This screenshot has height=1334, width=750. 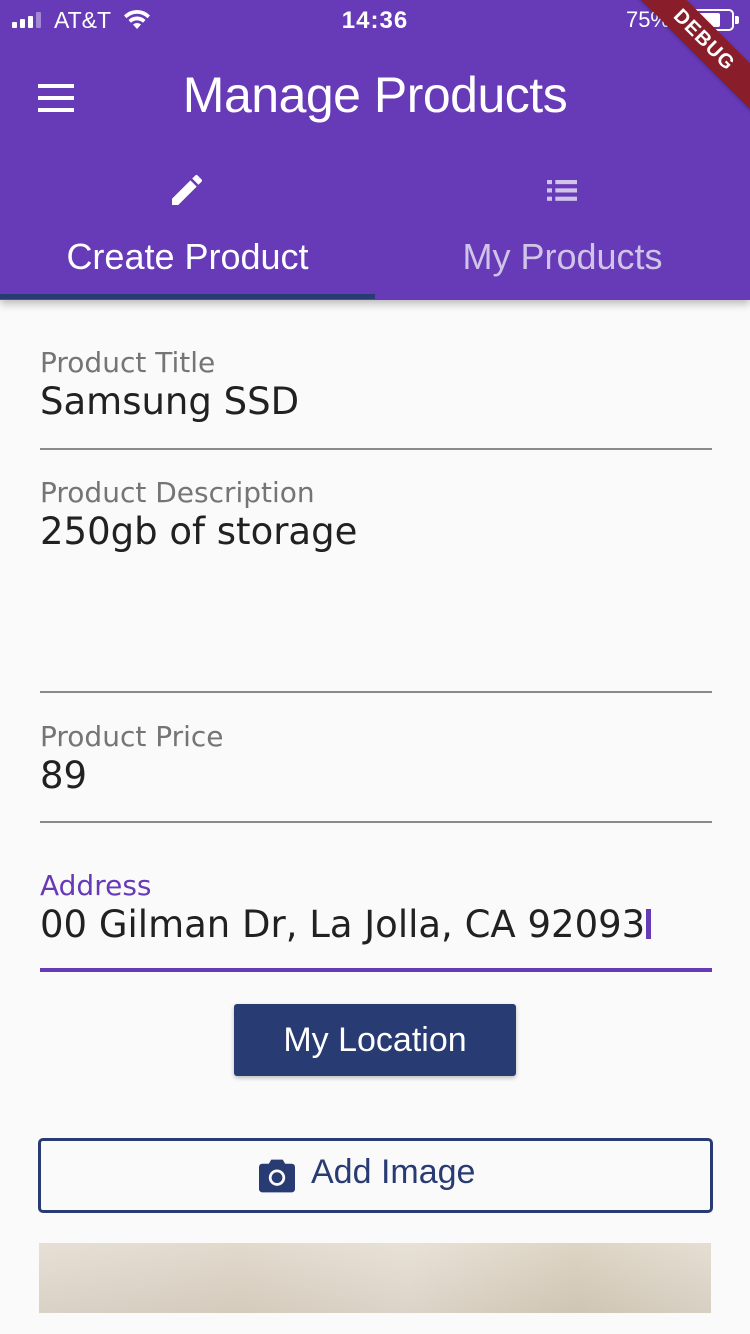 What do you see at coordinates (376, 585) in the screenshot?
I see `product-description-field: Product Description 250gb of storage` at bounding box center [376, 585].